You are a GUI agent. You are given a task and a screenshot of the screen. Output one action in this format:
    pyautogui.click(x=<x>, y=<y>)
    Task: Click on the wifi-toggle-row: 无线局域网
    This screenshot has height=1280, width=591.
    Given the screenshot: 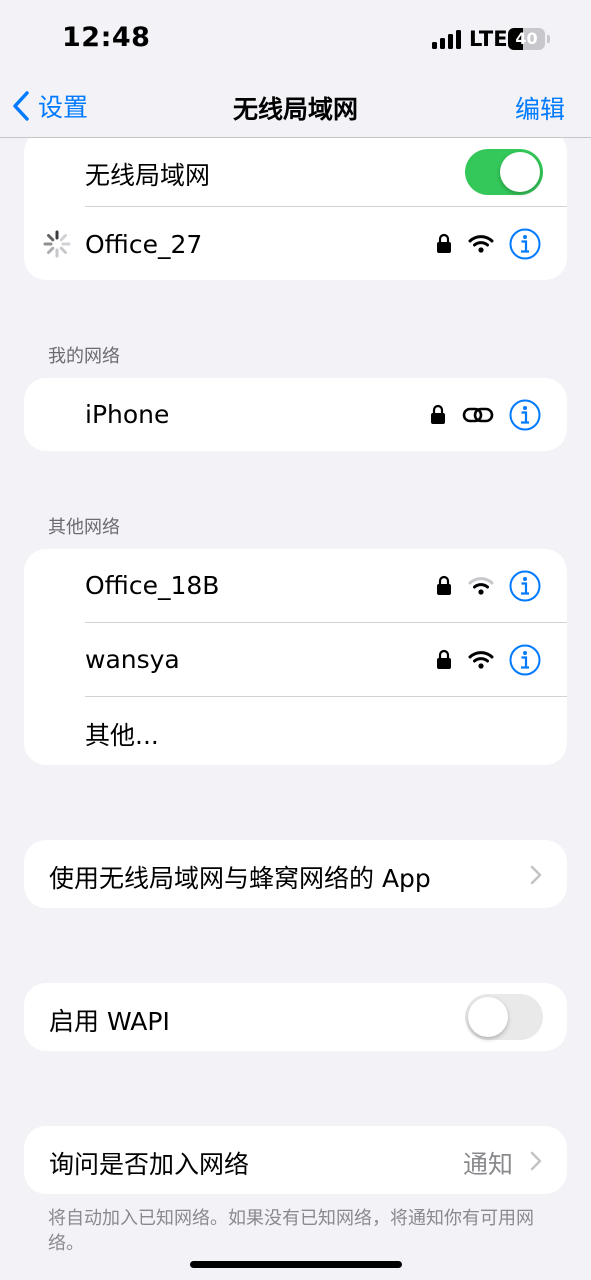 What is the action you would take?
    pyautogui.click(x=295, y=168)
    